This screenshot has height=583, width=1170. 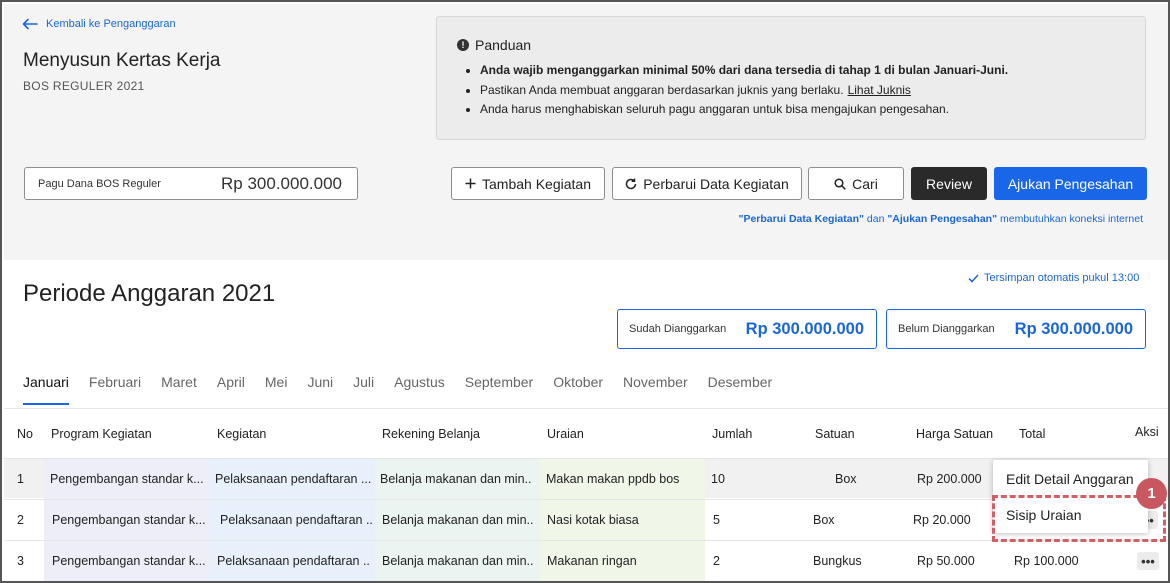 I want to click on page-subtitle: BOS REGULER 2021, so click(x=84, y=86).